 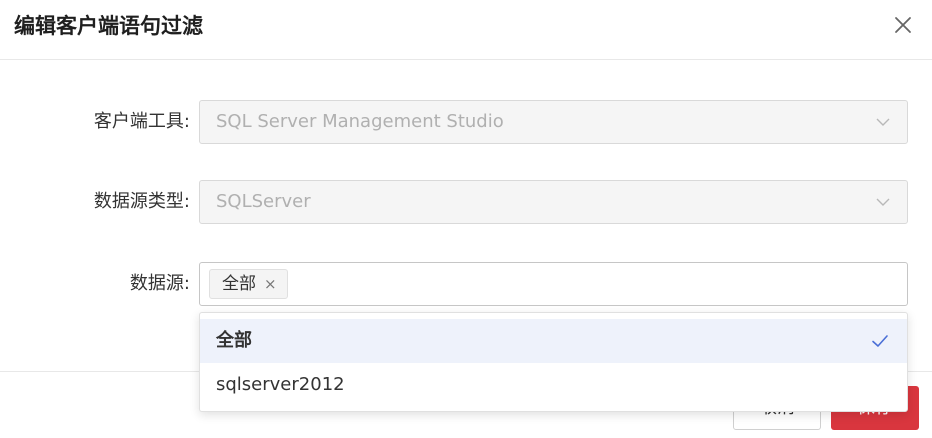 I want to click on tag-close-icon: ×, so click(x=270, y=284).